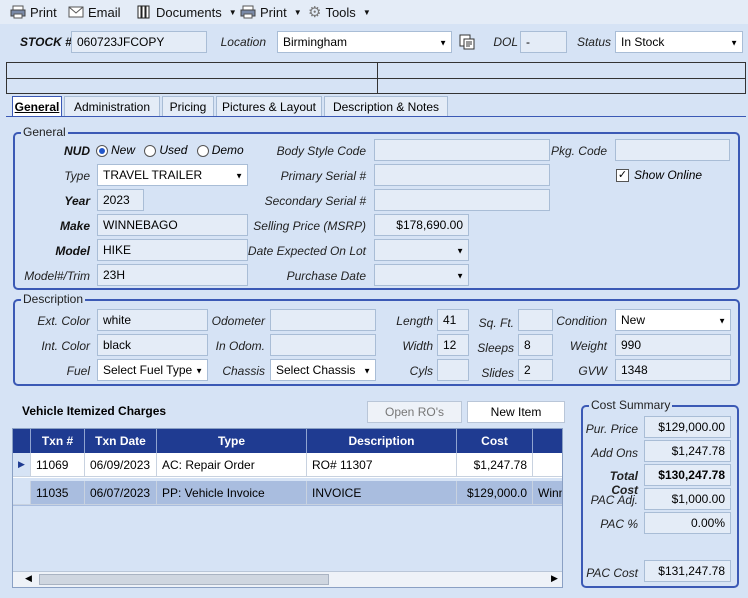 The width and height of the screenshot is (748, 598). I want to click on printer-icon, so click(18, 12).